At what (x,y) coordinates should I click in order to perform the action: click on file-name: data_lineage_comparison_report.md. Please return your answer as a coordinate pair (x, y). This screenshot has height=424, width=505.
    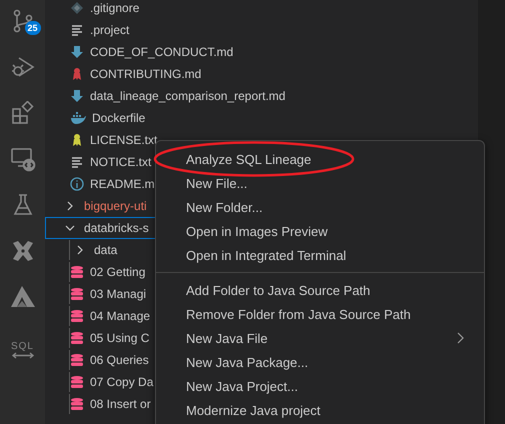
    Looking at the image, I should click on (188, 96).